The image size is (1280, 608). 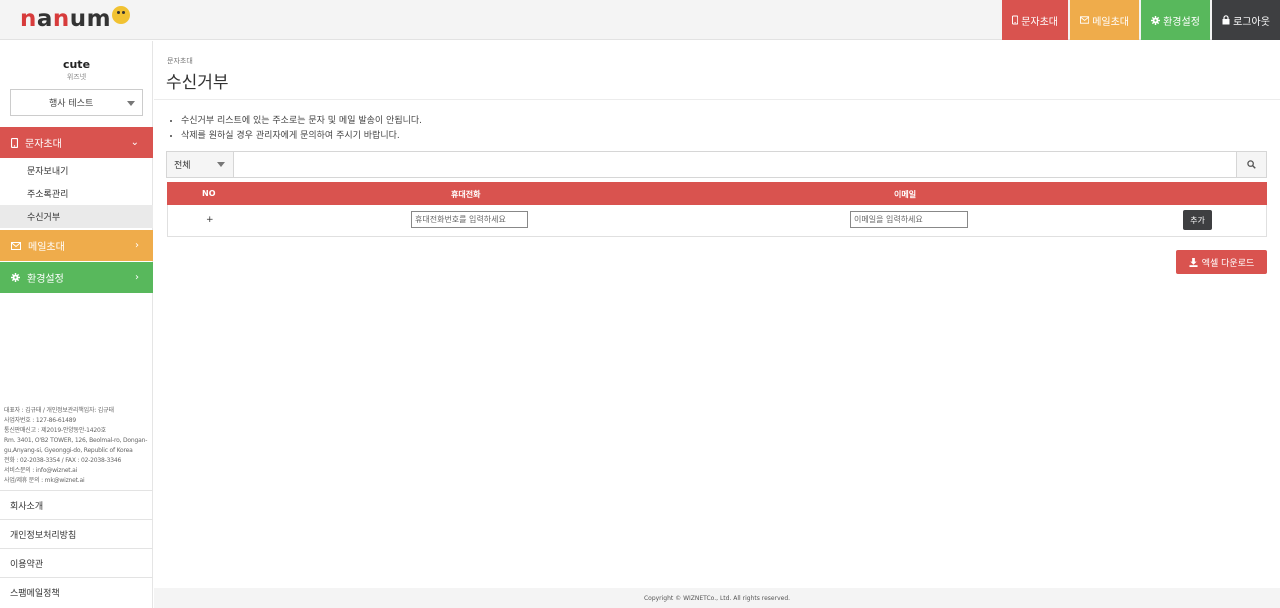 I want to click on footer-link-label: 회사소개, so click(x=27, y=506).